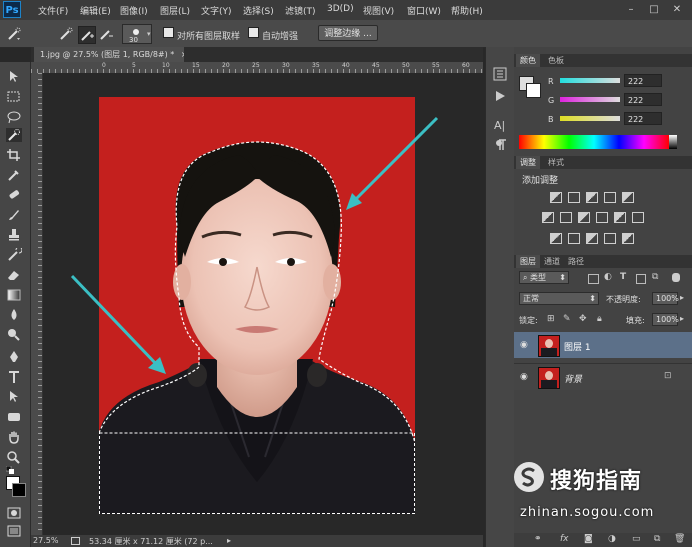 This screenshot has width=692, height=547. Describe the element at coordinates (665, 298) in the screenshot. I see `opacity-input: 100%` at that location.